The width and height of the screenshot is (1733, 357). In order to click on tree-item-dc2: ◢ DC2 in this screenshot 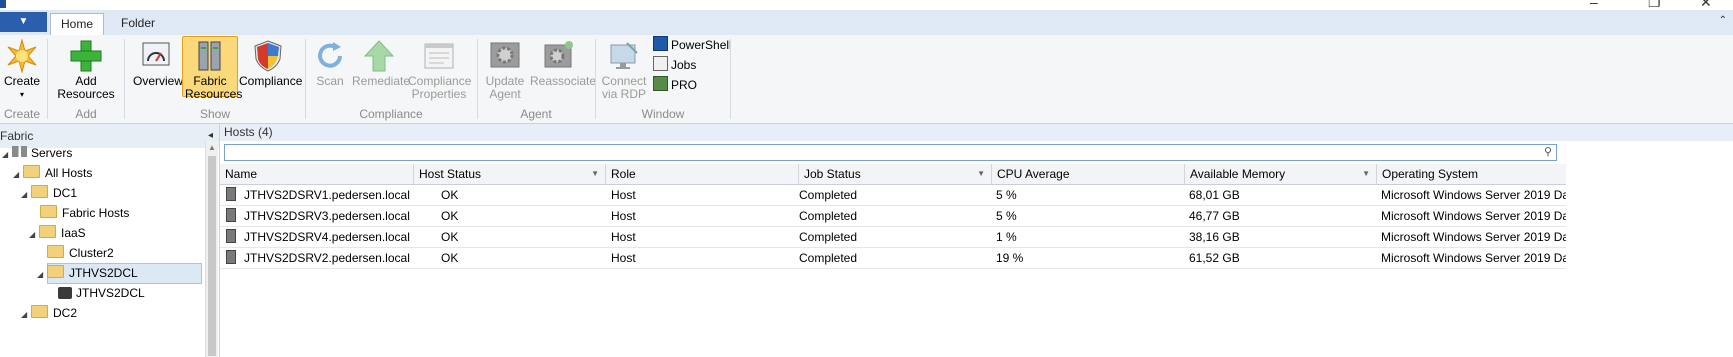, I will do `click(49, 313)`.